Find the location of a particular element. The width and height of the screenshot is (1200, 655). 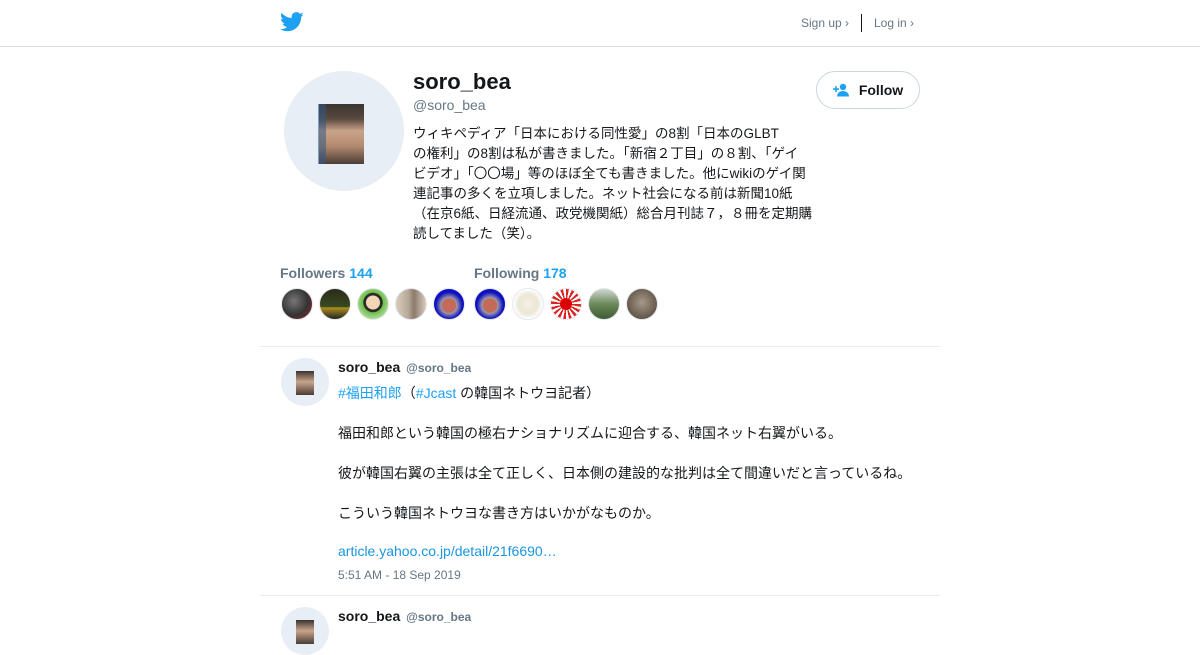

follow-button: Follow is located at coordinates (868, 90).